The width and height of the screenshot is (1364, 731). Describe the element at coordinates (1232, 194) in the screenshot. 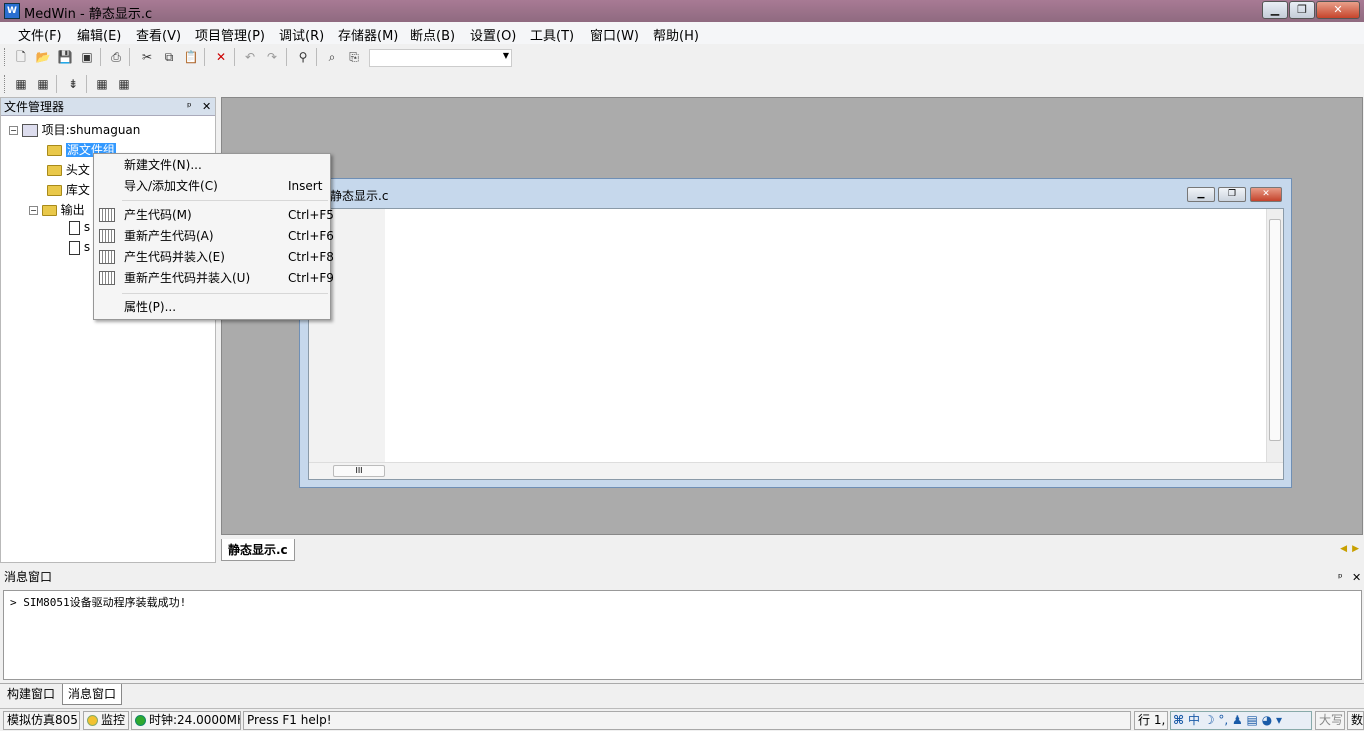

I see `child-restore-button: ❐` at that location.